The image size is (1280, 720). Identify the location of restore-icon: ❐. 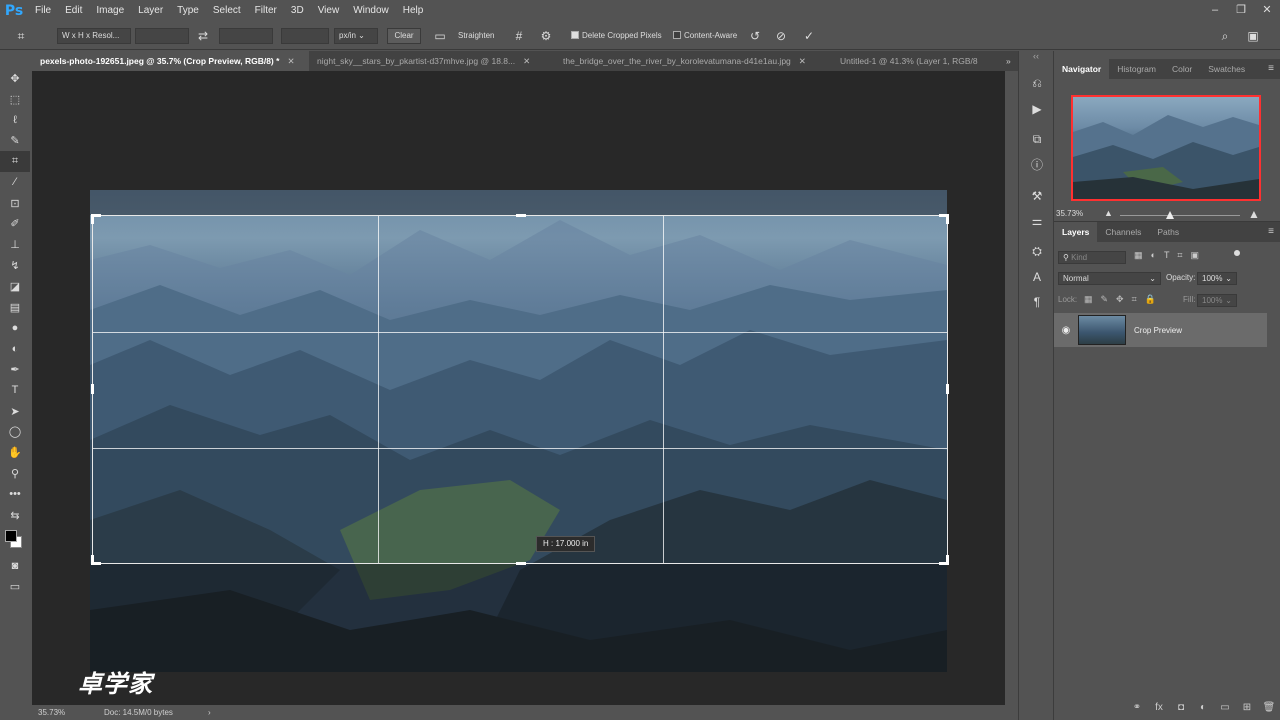
(1241, 11).